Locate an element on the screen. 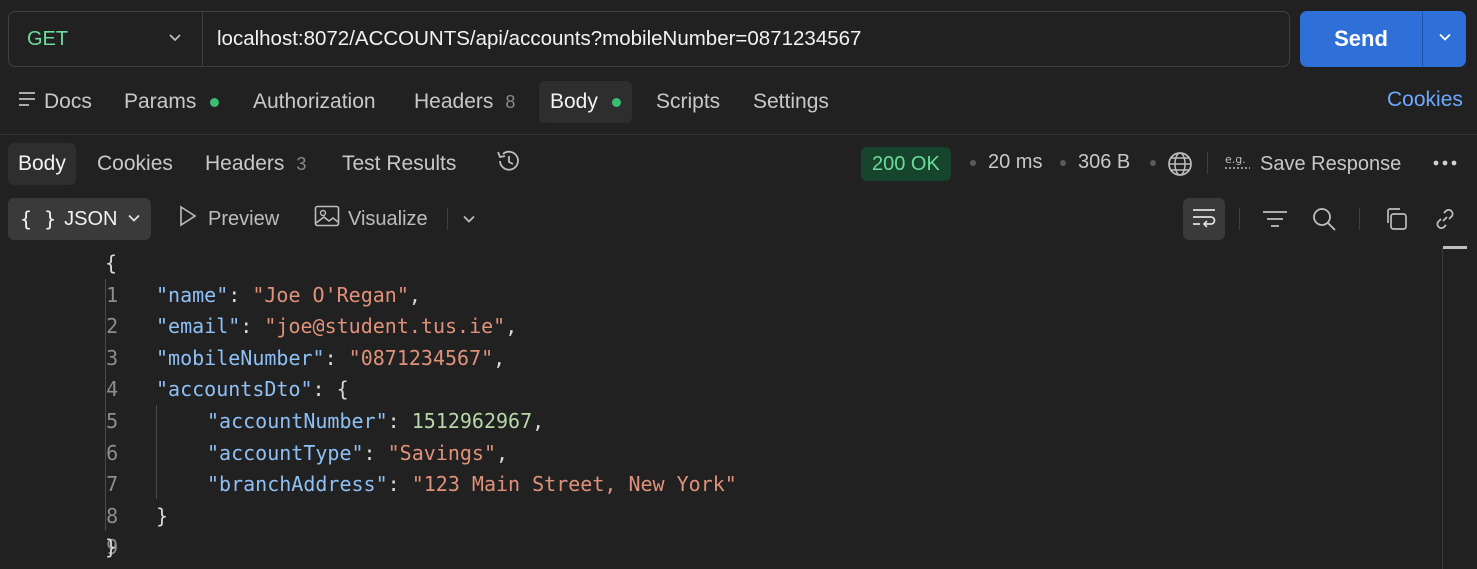 The height and width of the screenshot is (569, 1477). tab-params-label: Params is located at coordinates (160, 101).